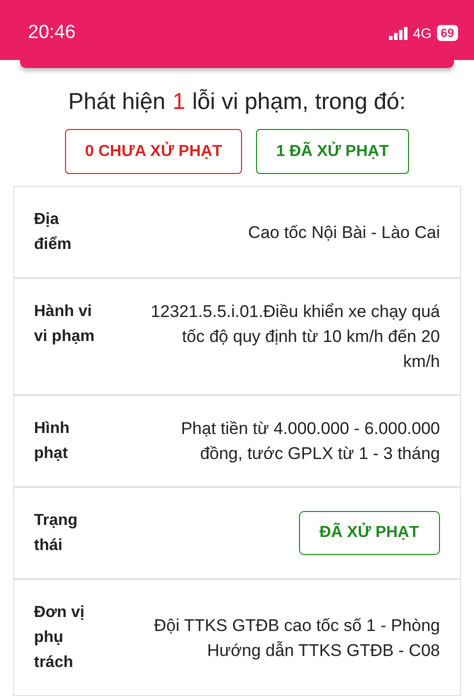 The width and height of the screenshot is (474, 696). What do you see at coordinates (52, 33) in the screenshot?
I see `status-time: 20:46` at bounding box center [52, 33].